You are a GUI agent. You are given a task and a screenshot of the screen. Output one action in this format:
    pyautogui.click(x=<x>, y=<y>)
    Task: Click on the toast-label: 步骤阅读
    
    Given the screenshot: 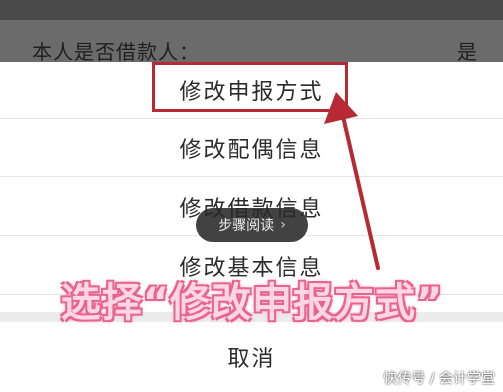 What is the action you would take?
    pyautogui.click(x=246, y=226)
    